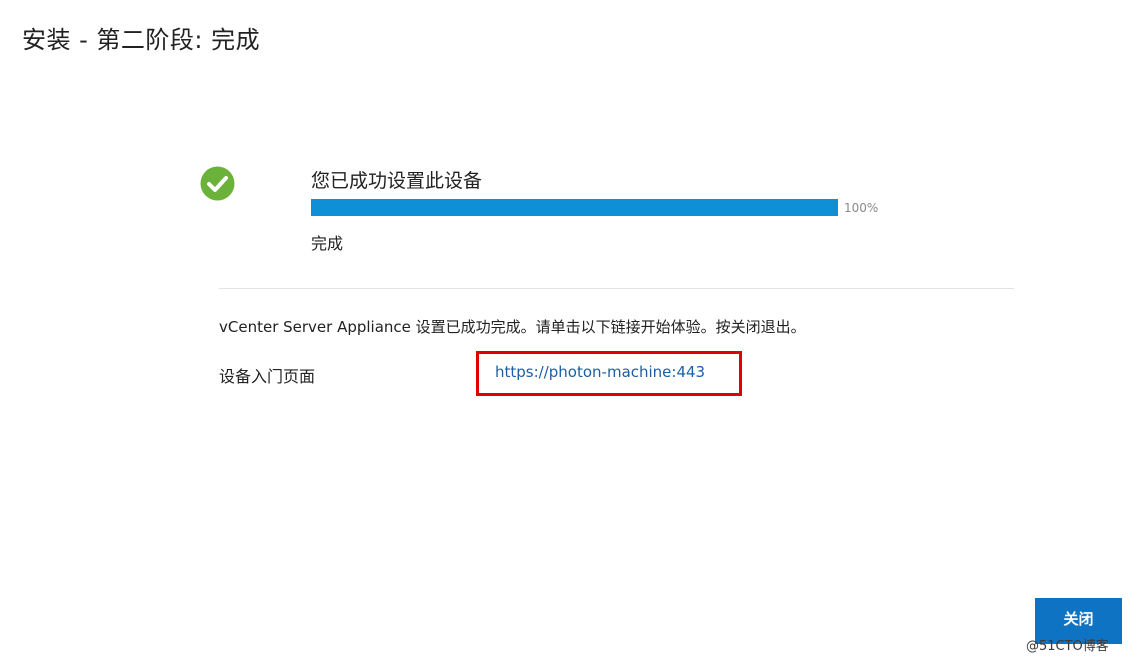  Describe the element at coordinates (861, 208) in the screenshot. I see `progress-percent: 100%` at that location.